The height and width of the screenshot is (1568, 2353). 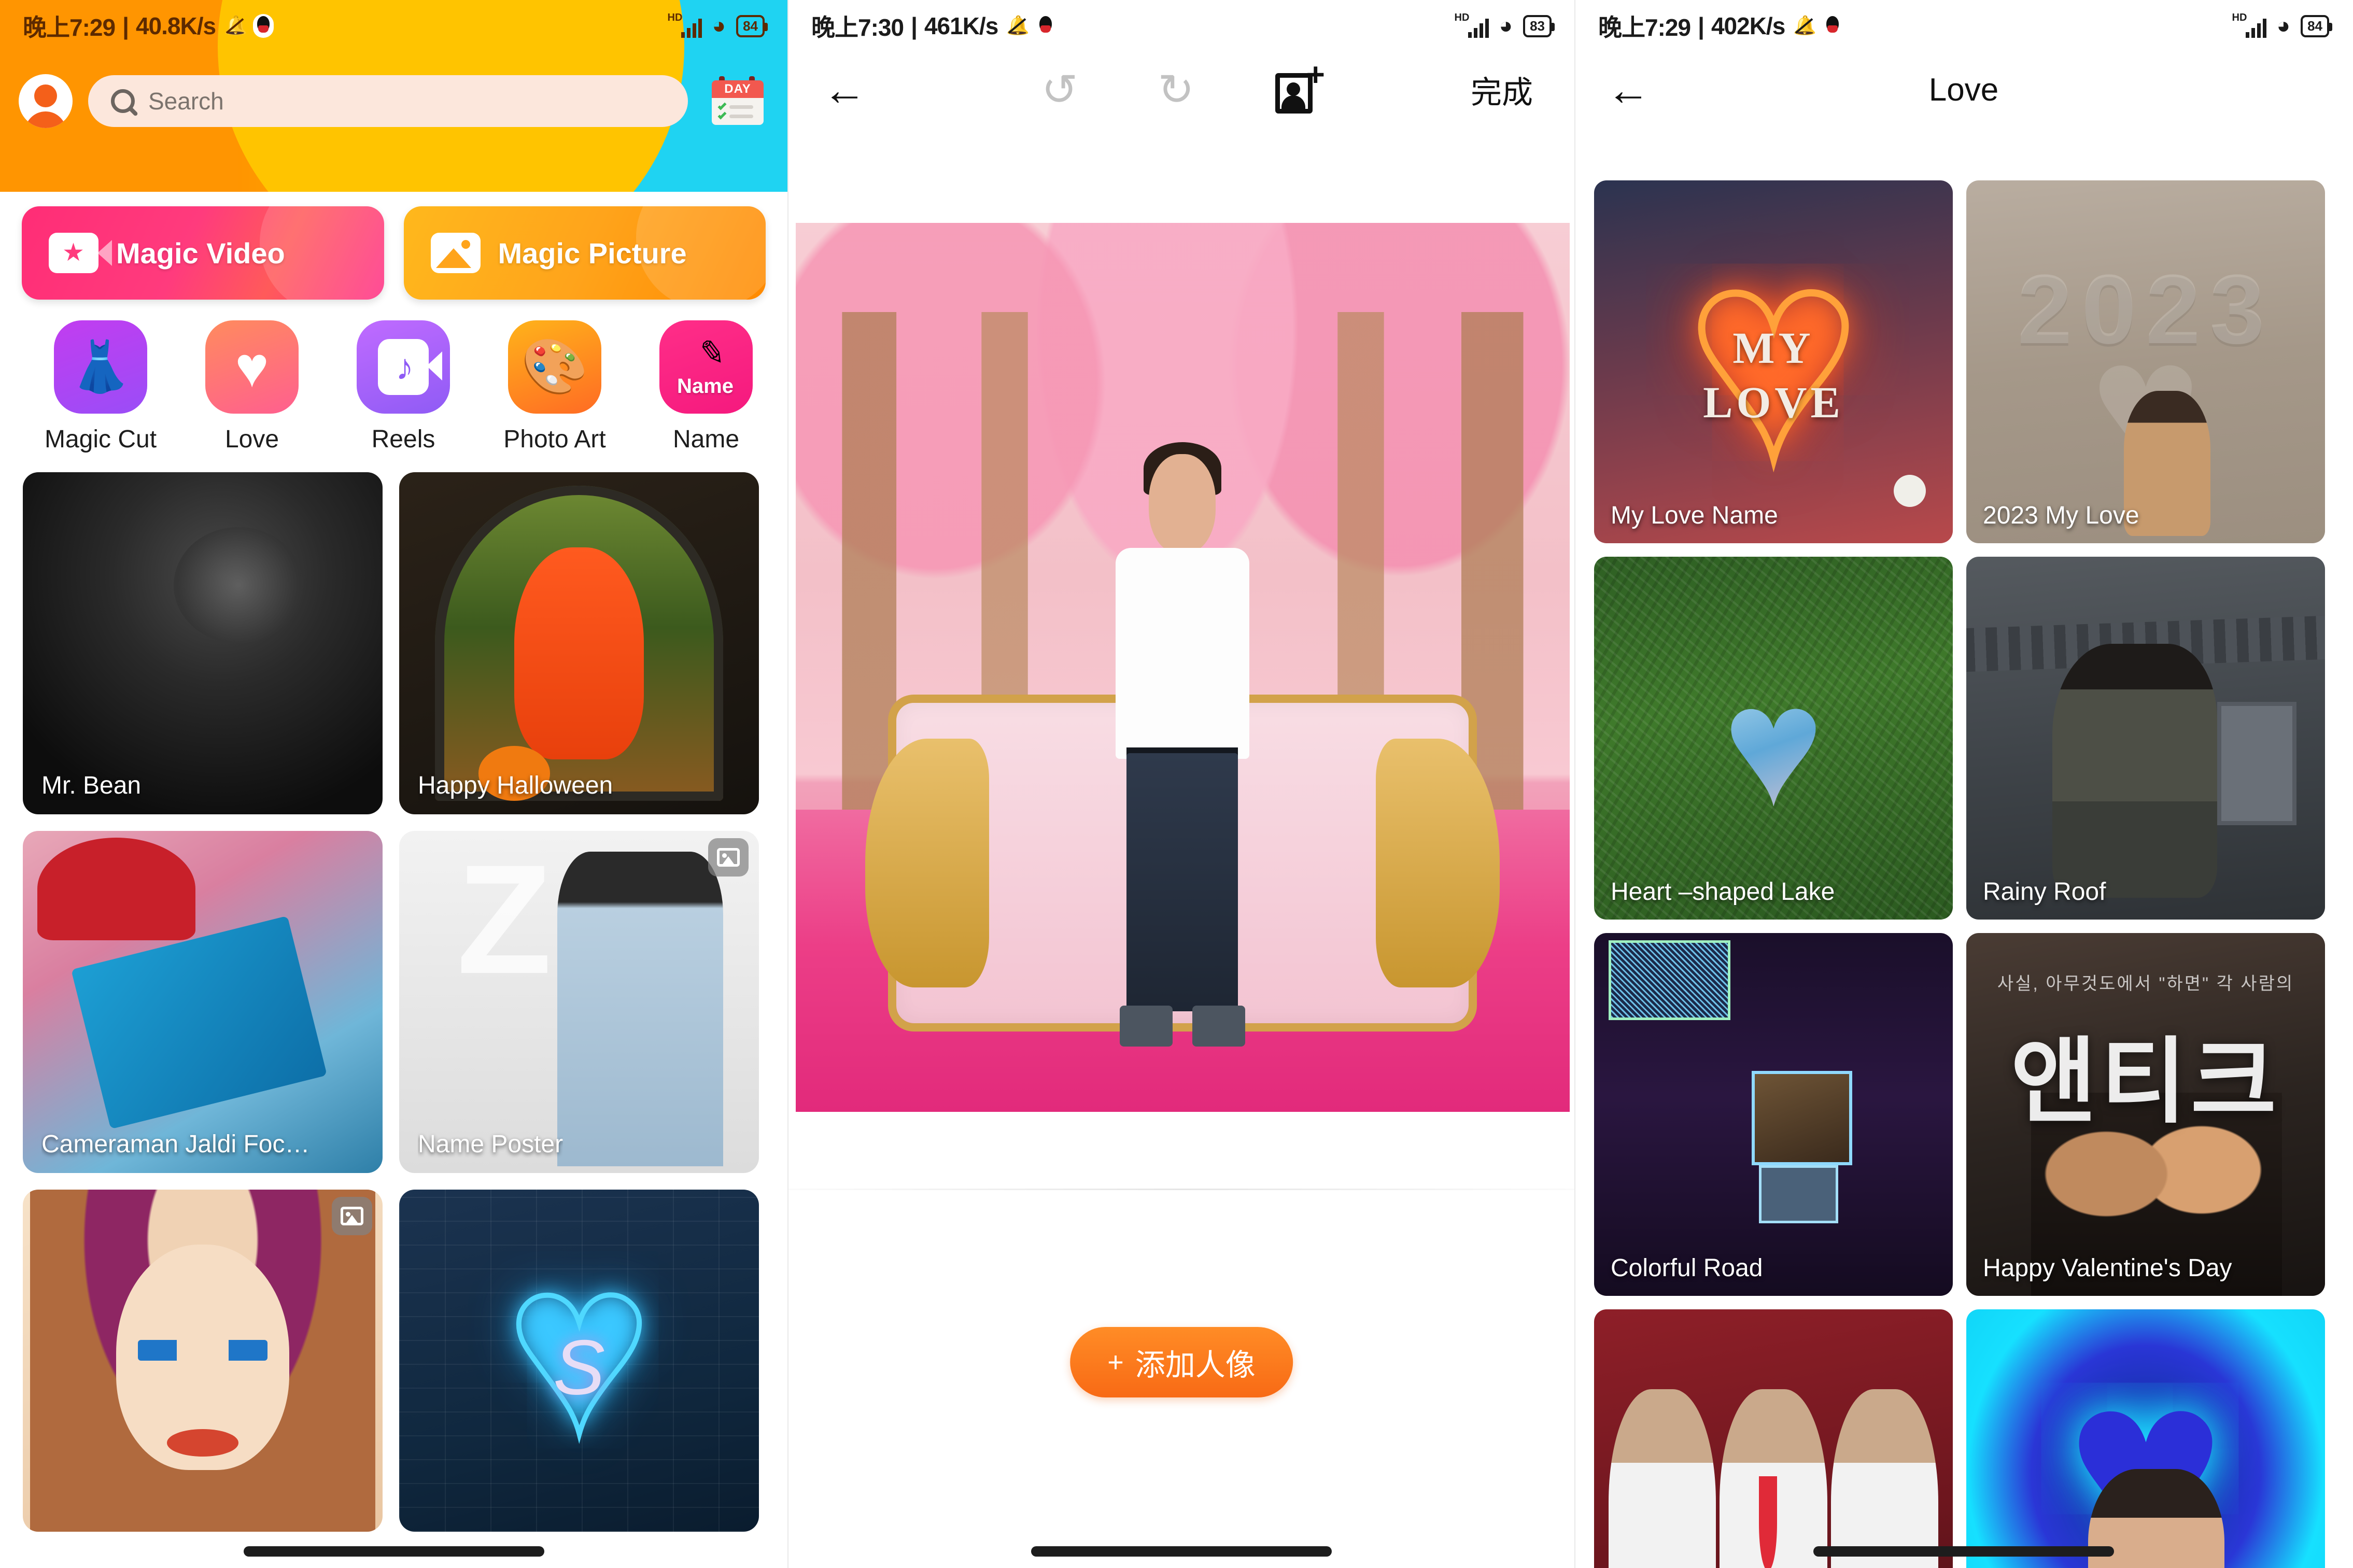 I want to click on status-netspeed: 402K/s, so click(x=1748, y=25).